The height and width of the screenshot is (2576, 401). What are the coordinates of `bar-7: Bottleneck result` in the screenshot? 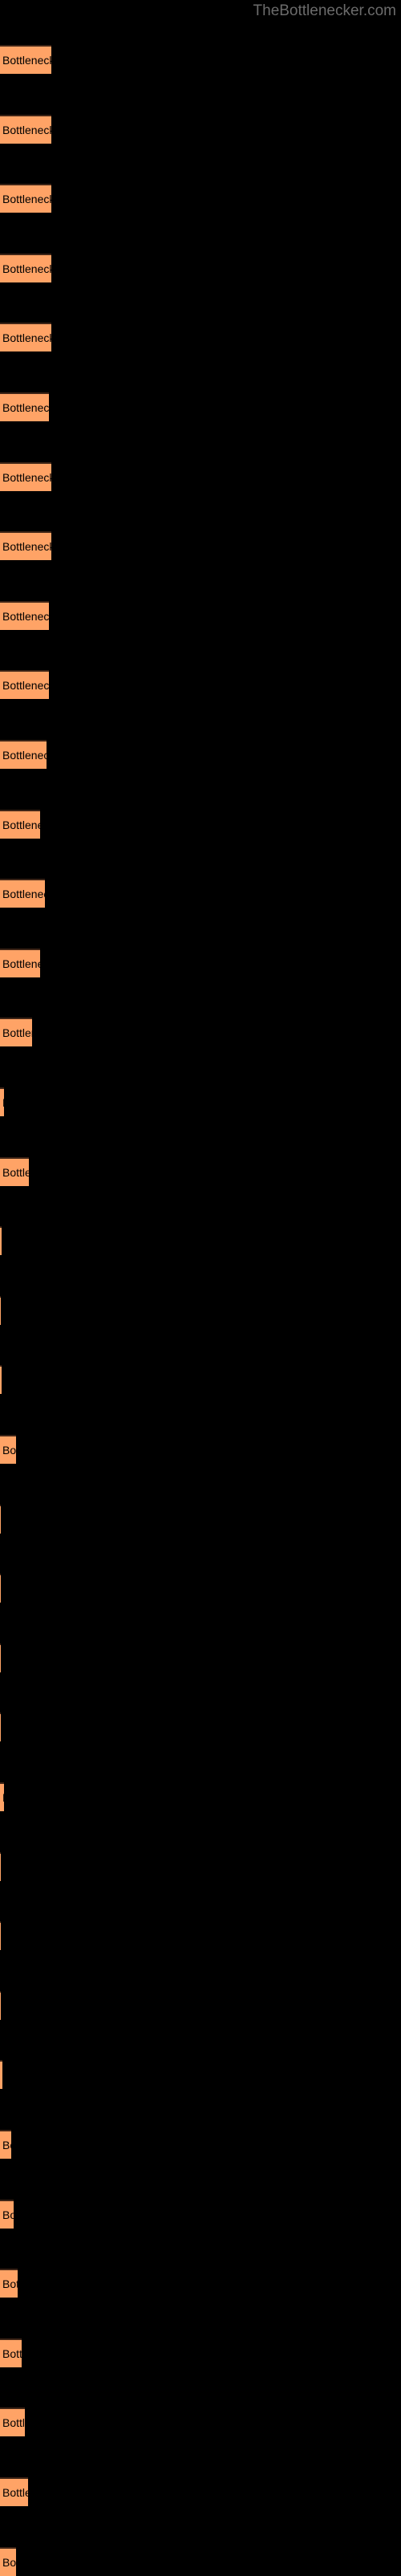 It's located at (25, 476).